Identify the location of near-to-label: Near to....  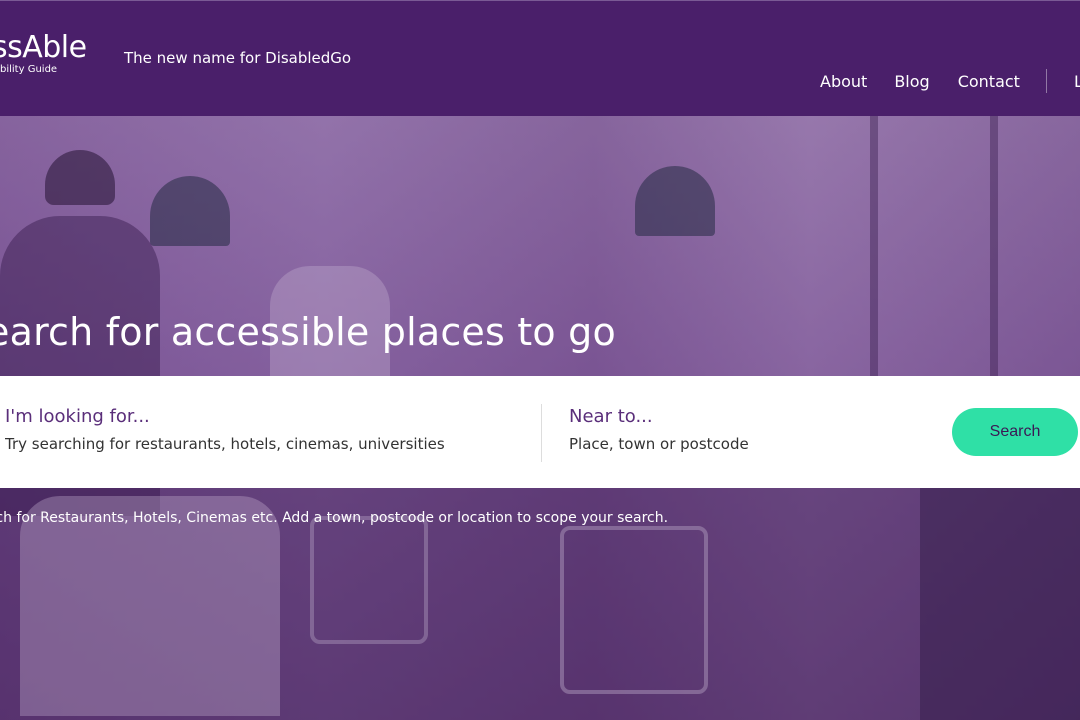
(611, 416).